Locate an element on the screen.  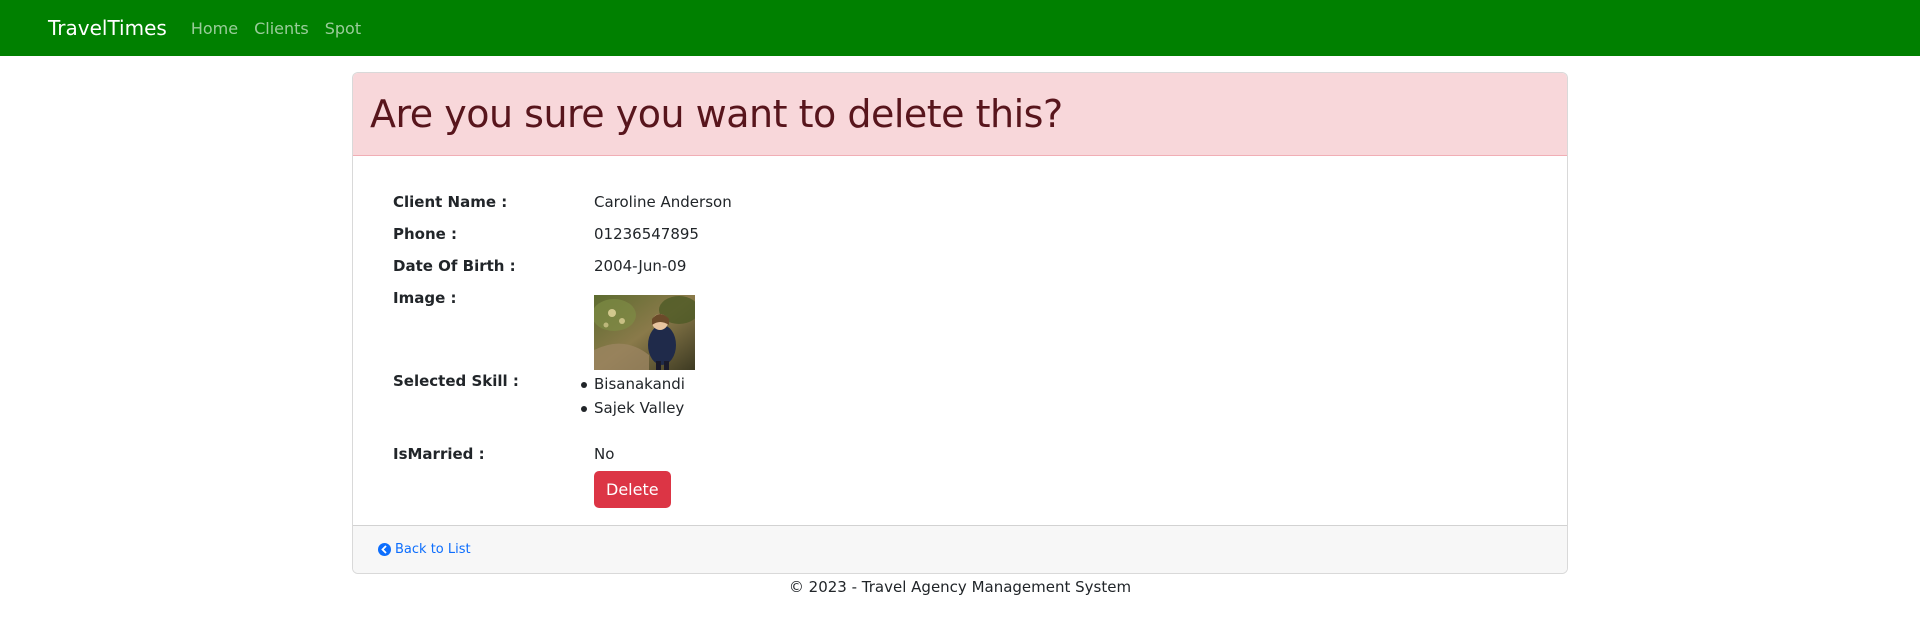
phone-label: Phone : is located at coordinates (425, 234).